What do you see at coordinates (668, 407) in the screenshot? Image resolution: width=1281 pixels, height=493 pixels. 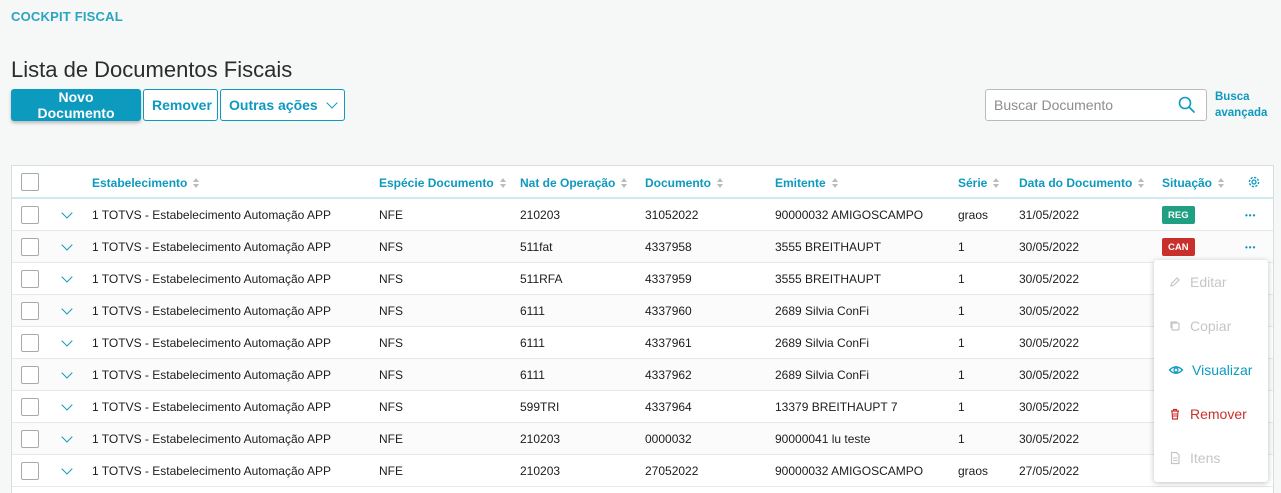 I see `cell-doc: 4337964` at bounding box center [668, 407].